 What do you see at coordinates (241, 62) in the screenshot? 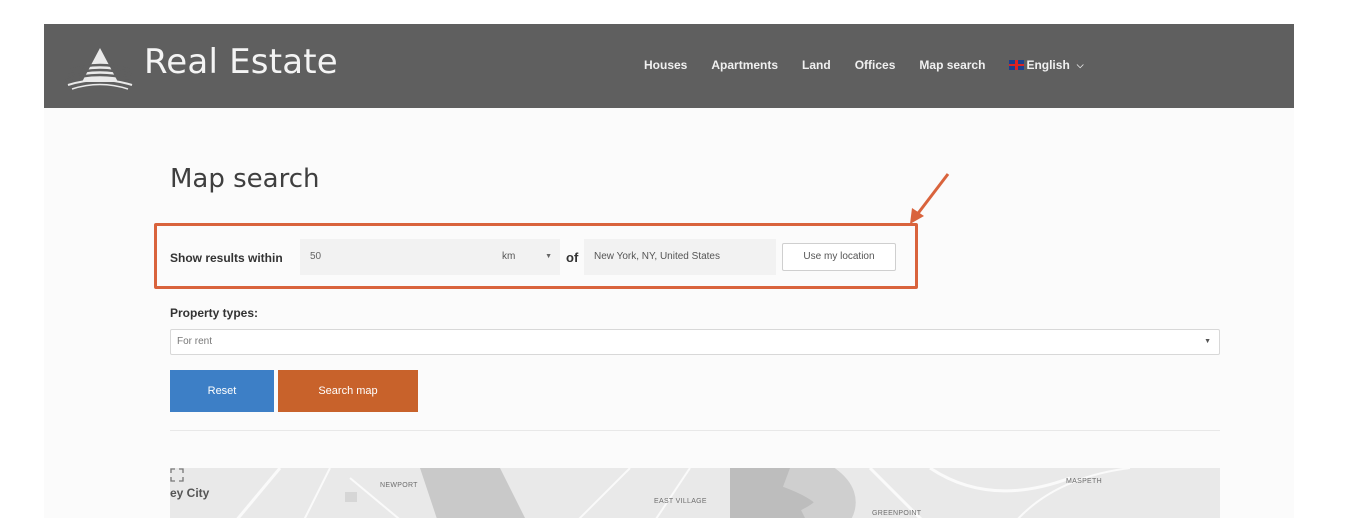
I see `brand-title: Real Estate` at bounding box center [241, 62].